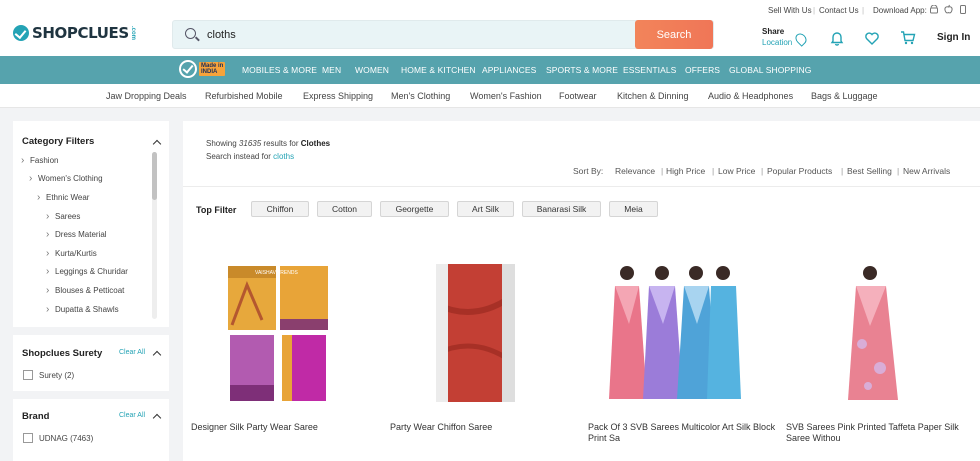 This screenshot has height=461, width=980. I want to click on share-location: Share Location, so click(777, 37).